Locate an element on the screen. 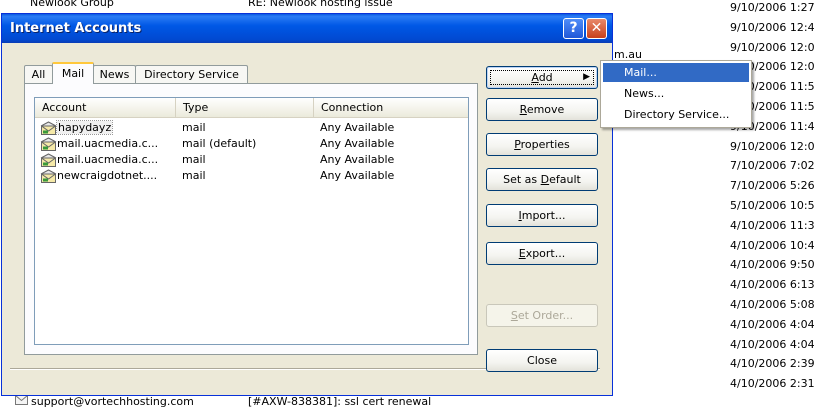 The image size is (820, 410). account-row: hapydayz mail Any Available is located at coordinates (251, 128).